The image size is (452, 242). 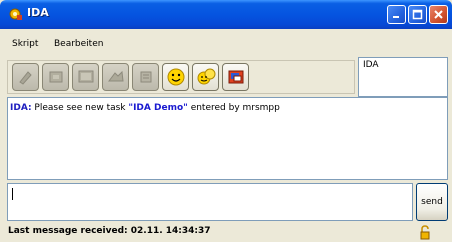 I want to click on toolbar, so click(x=181, y=77).